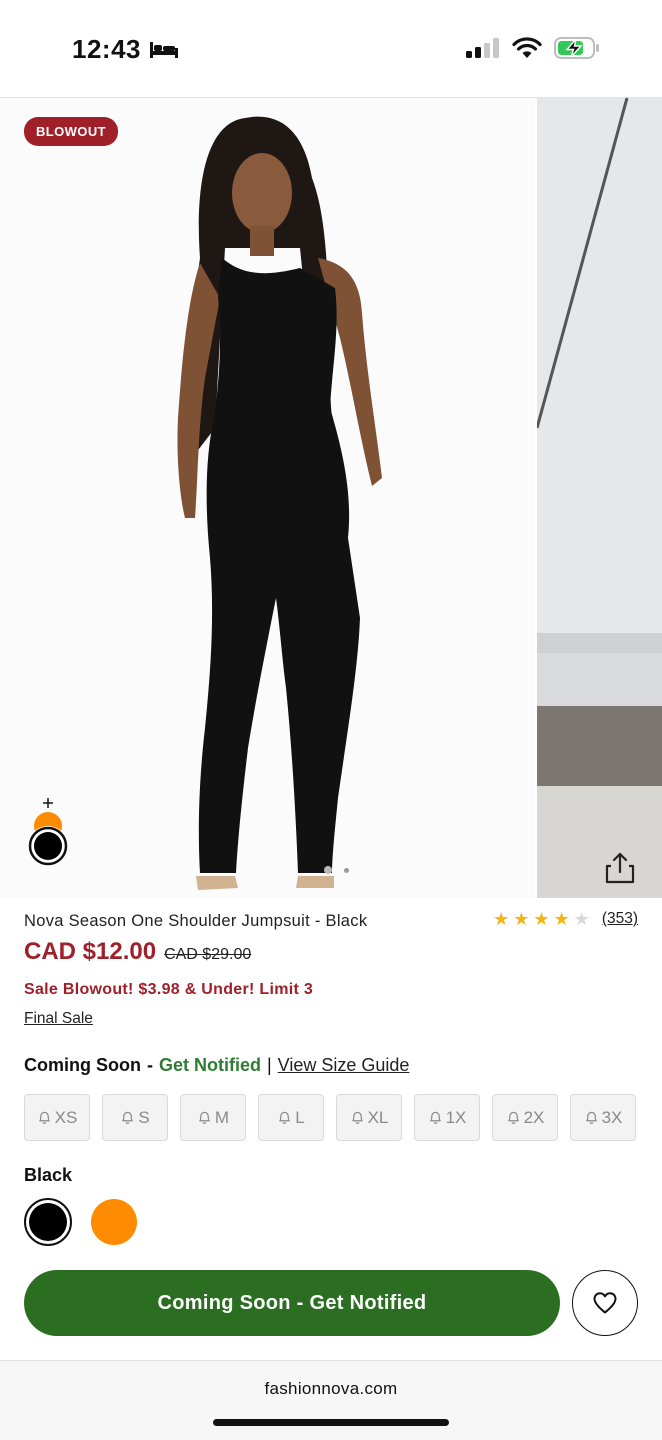 The image size is (662, 1440). Describe the element at coordinates (210, 1065) in the screenshot. I see `get-notified-link: Get Notified` at that location.